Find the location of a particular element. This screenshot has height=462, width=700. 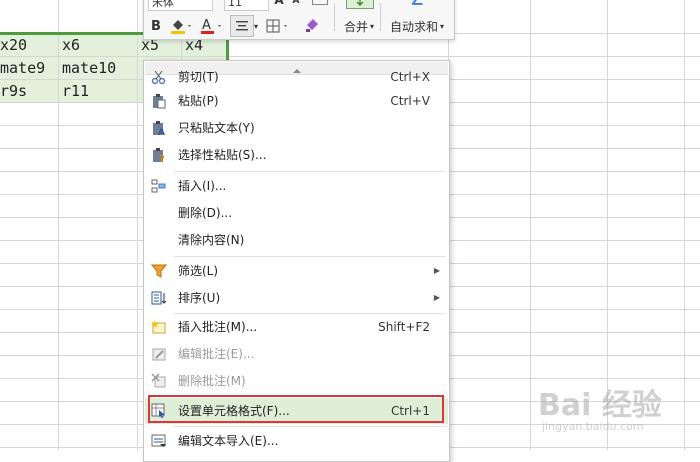

menu-item-label: 删除批注(M) is located at coordinates (212, 381).